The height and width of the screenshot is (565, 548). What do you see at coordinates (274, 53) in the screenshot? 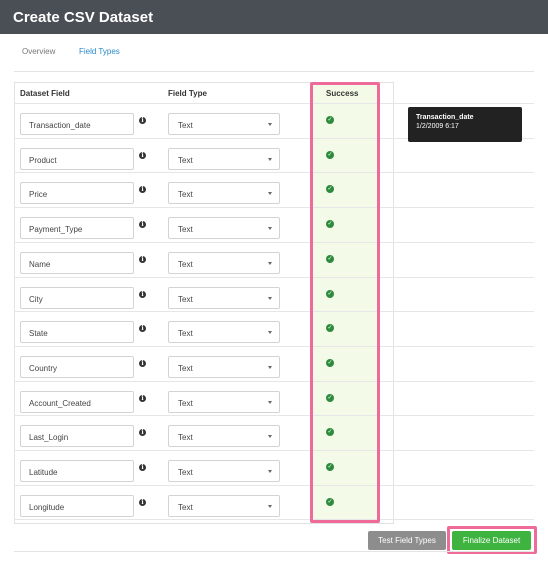
I see `tab-bar: Overview Field Types` at bounding box center [274, 53].